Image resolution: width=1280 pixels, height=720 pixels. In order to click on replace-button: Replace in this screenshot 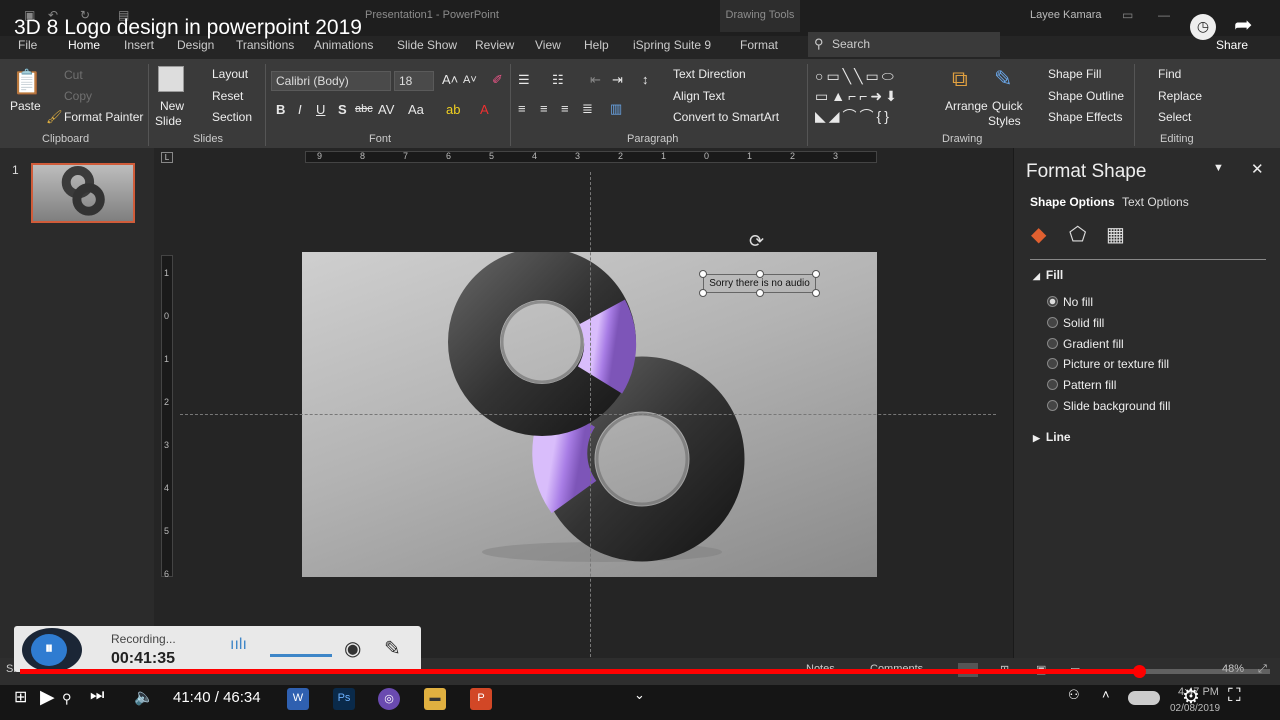, I will do `click(1180, 96)`.